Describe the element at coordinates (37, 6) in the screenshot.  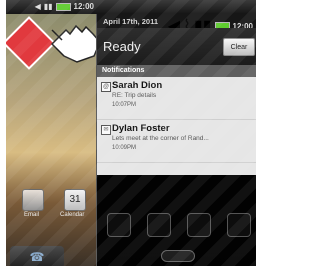
I see `sound-icon: ◀` at that location.